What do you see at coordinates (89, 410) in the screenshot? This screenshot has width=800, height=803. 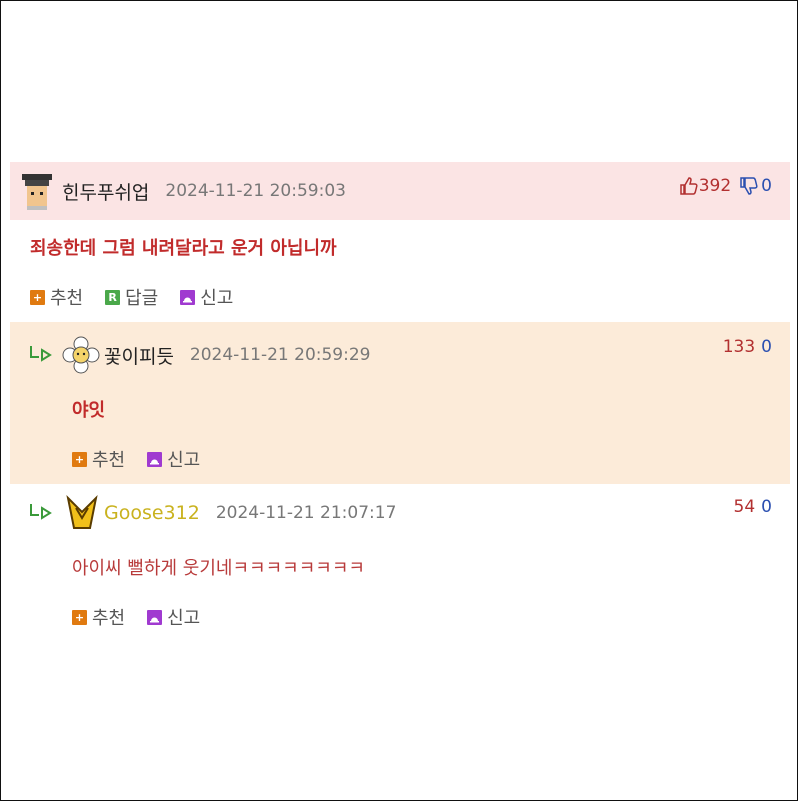 I see `comment-2-text: 야잇` at bounding box center [89, 410].